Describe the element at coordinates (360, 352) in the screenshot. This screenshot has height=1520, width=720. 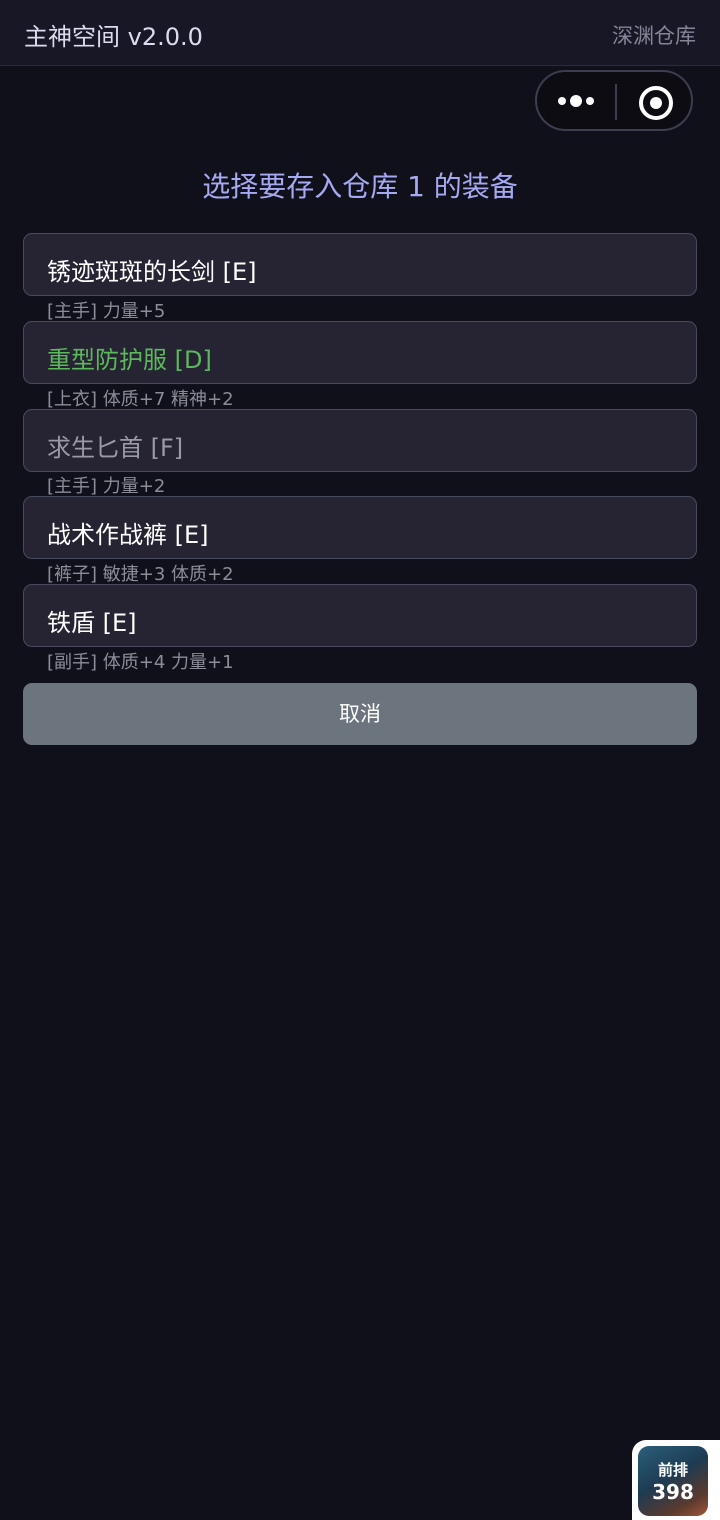
I see `equipment-option-2: 重型防护服 [D]` at that location.